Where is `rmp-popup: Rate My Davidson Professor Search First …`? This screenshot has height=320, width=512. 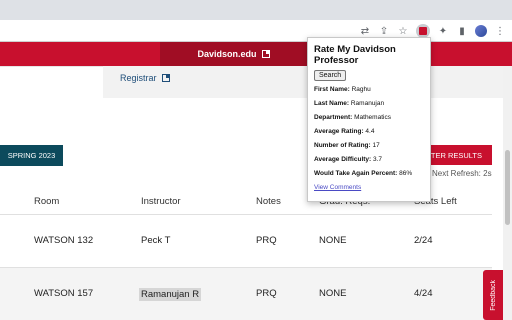
rmp-popup: Rate My Davidson Professor Search First … is located at coordinates (369, 119).